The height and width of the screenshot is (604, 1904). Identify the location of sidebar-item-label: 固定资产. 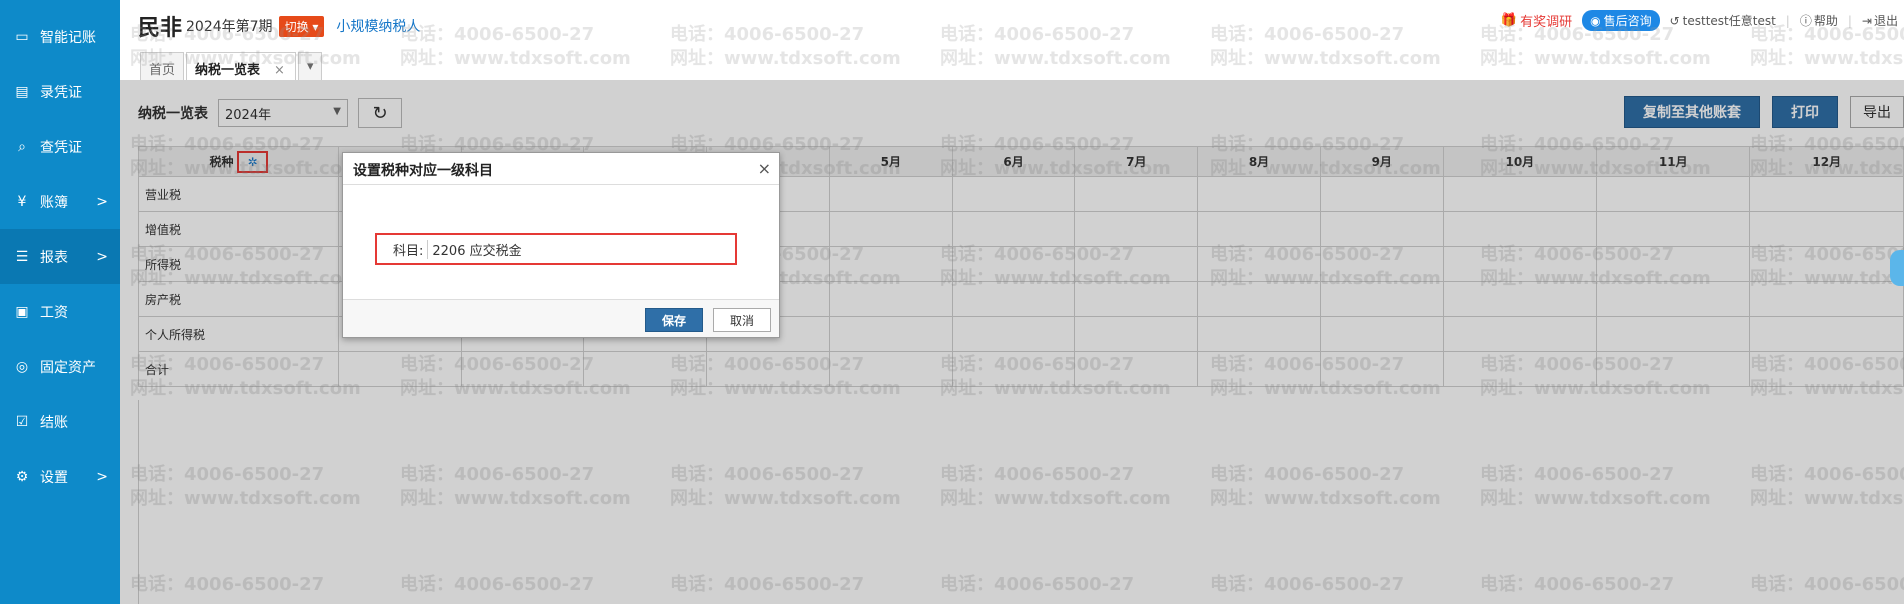
(68, 367).